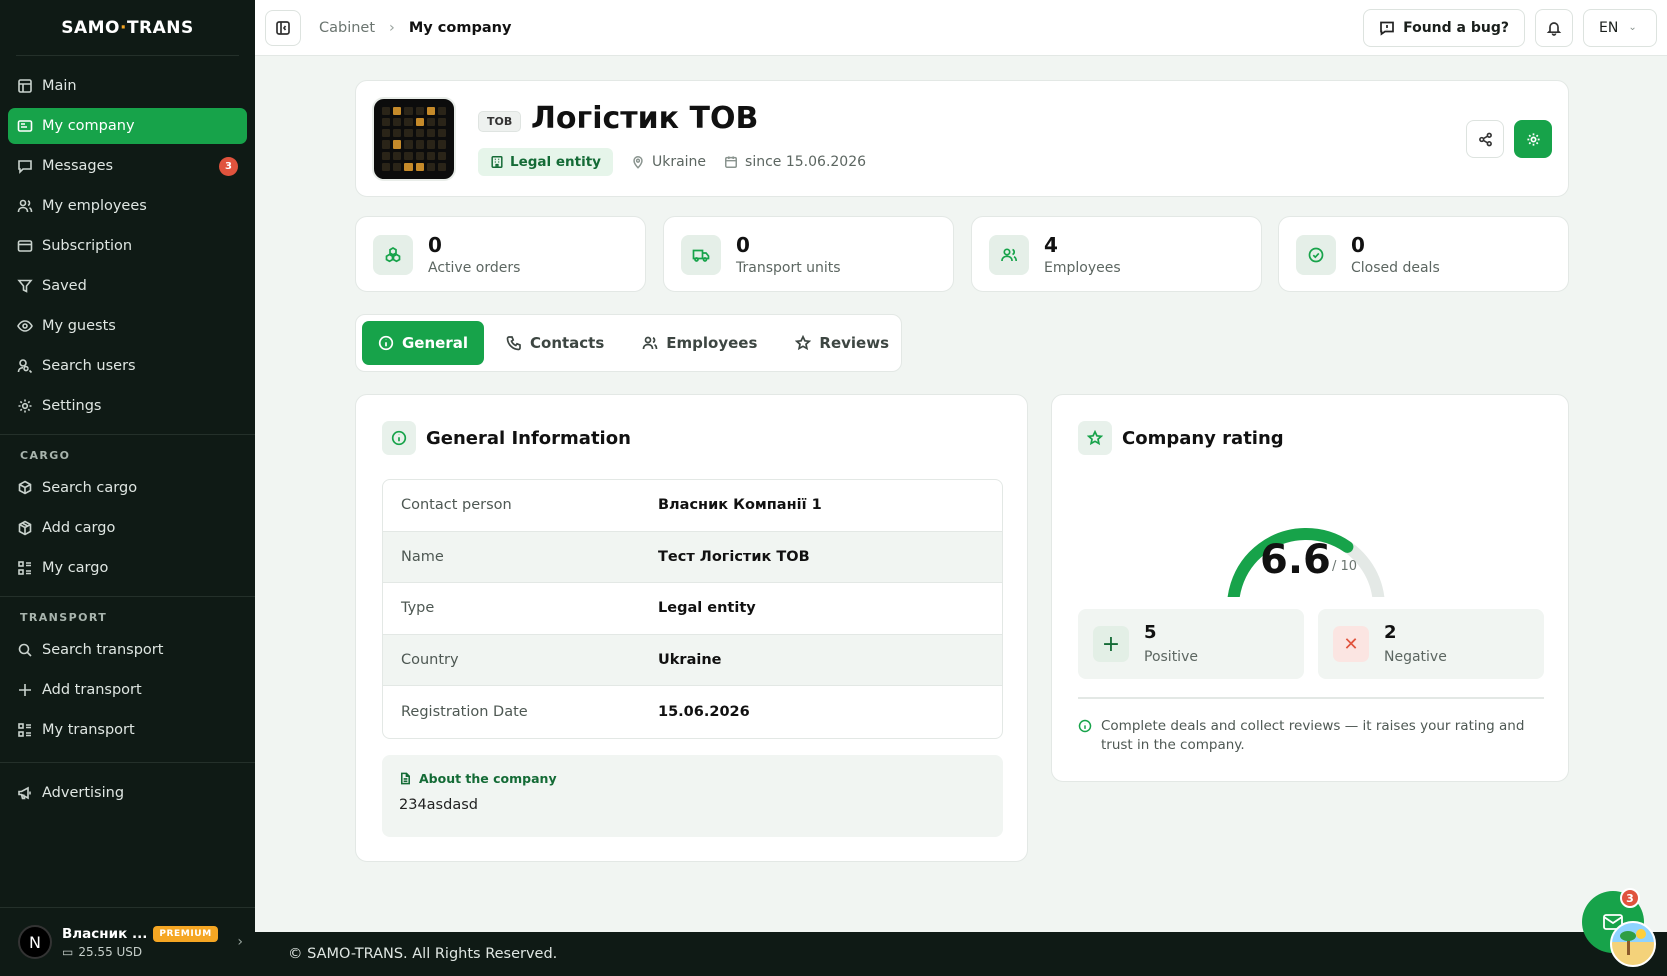  What do you see at coordinates (240, 942) in the screenshot?
I see `chevron-right-icon: ›` at bounding box center [240, 942].